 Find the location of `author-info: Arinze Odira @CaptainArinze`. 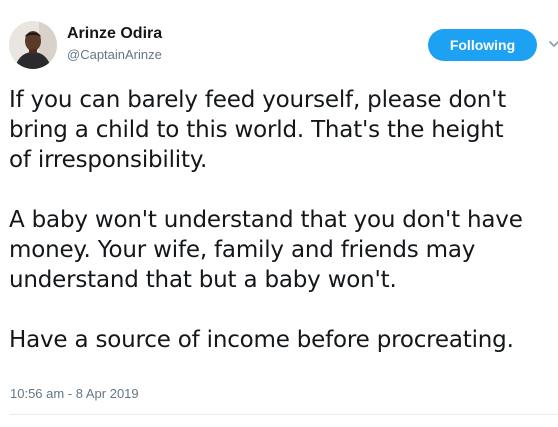

author-info: Arinze Odira @CaptainArinze is located at coordinates (114, 43).